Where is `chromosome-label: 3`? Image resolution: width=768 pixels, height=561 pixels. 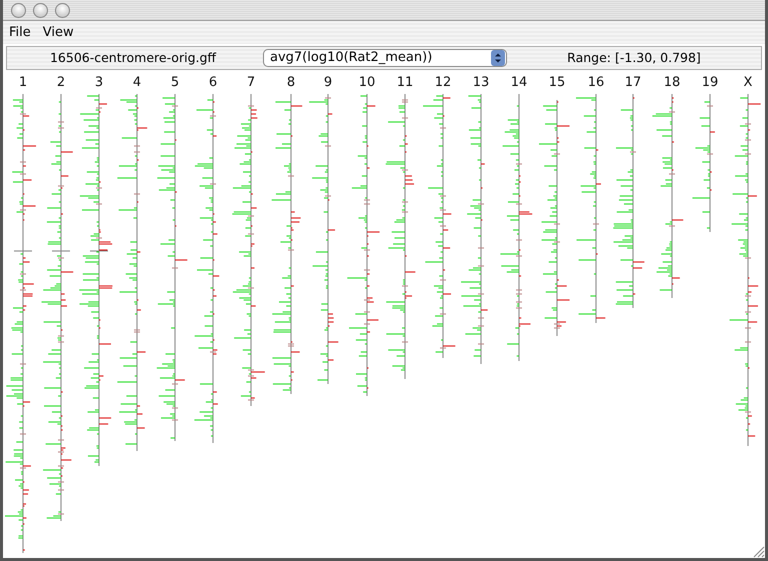
chromosome-label: 3 is located at coordinates (99, 82).